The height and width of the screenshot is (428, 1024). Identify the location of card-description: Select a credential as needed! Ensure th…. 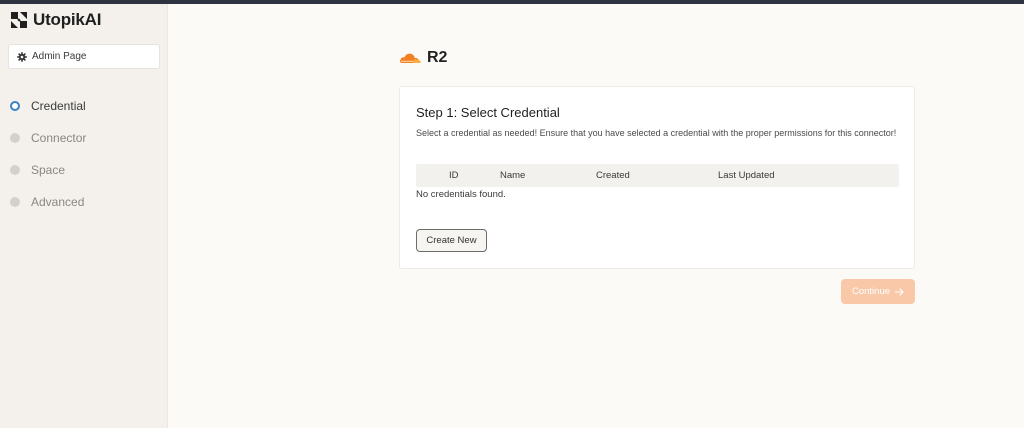
(656, 133).